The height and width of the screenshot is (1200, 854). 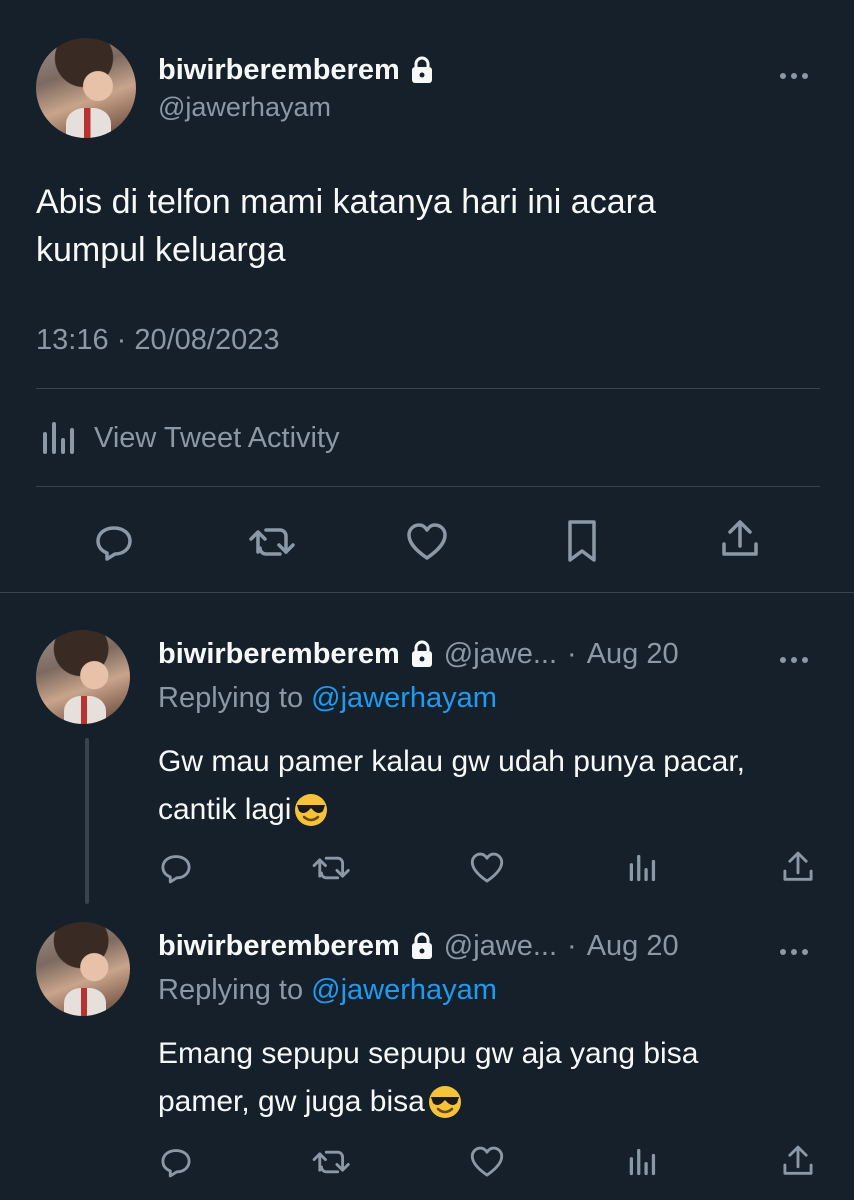 I want to click on author-line: biwirberemberem, so click(x=296, y=70).